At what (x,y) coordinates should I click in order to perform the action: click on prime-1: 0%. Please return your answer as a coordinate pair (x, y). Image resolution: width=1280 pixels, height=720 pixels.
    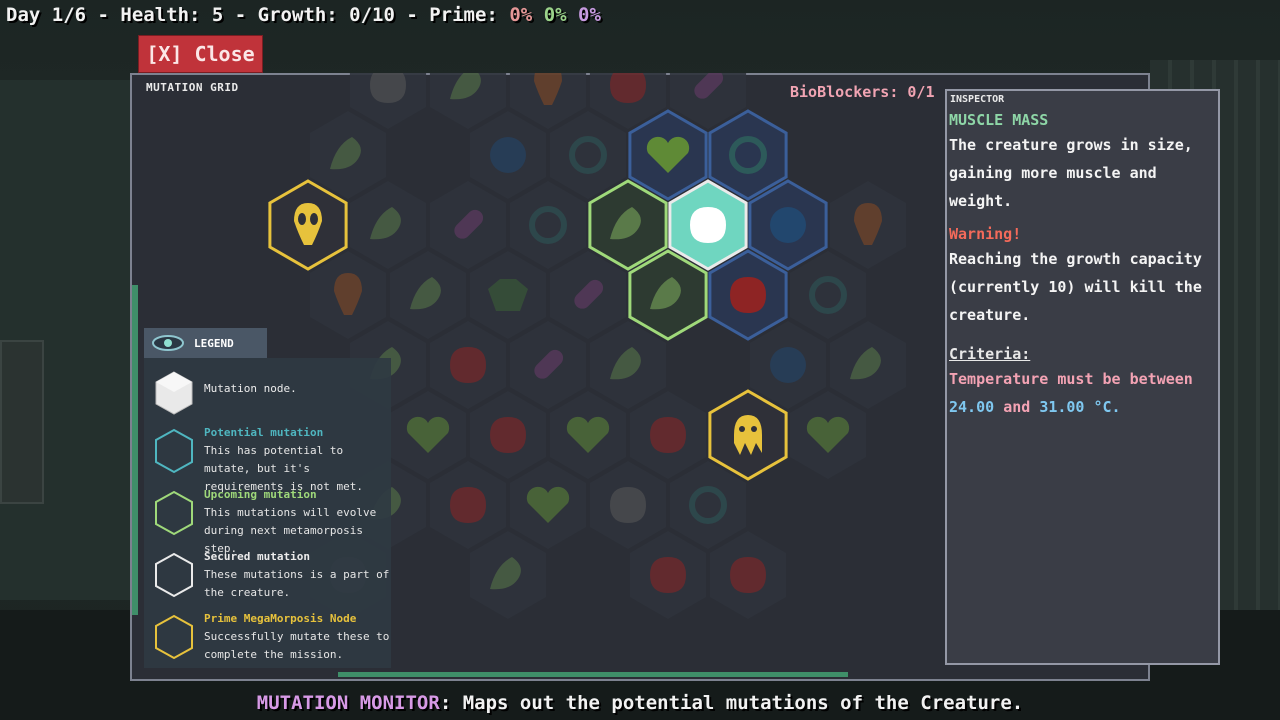
    Looking at the image, I should click on (521, 15).